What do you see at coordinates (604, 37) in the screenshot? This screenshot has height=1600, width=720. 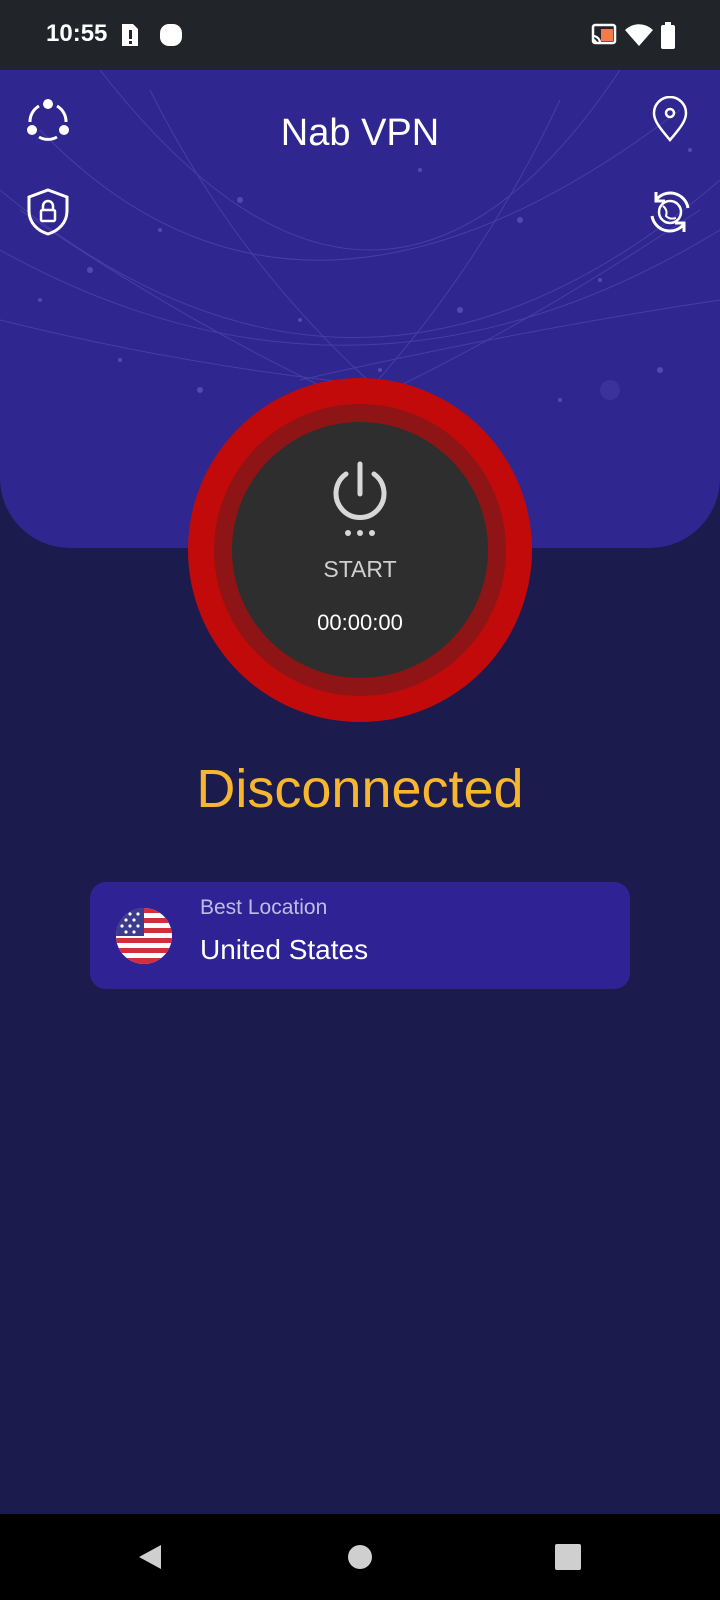 I see `cast-icon` at bounding box center [604, 37].